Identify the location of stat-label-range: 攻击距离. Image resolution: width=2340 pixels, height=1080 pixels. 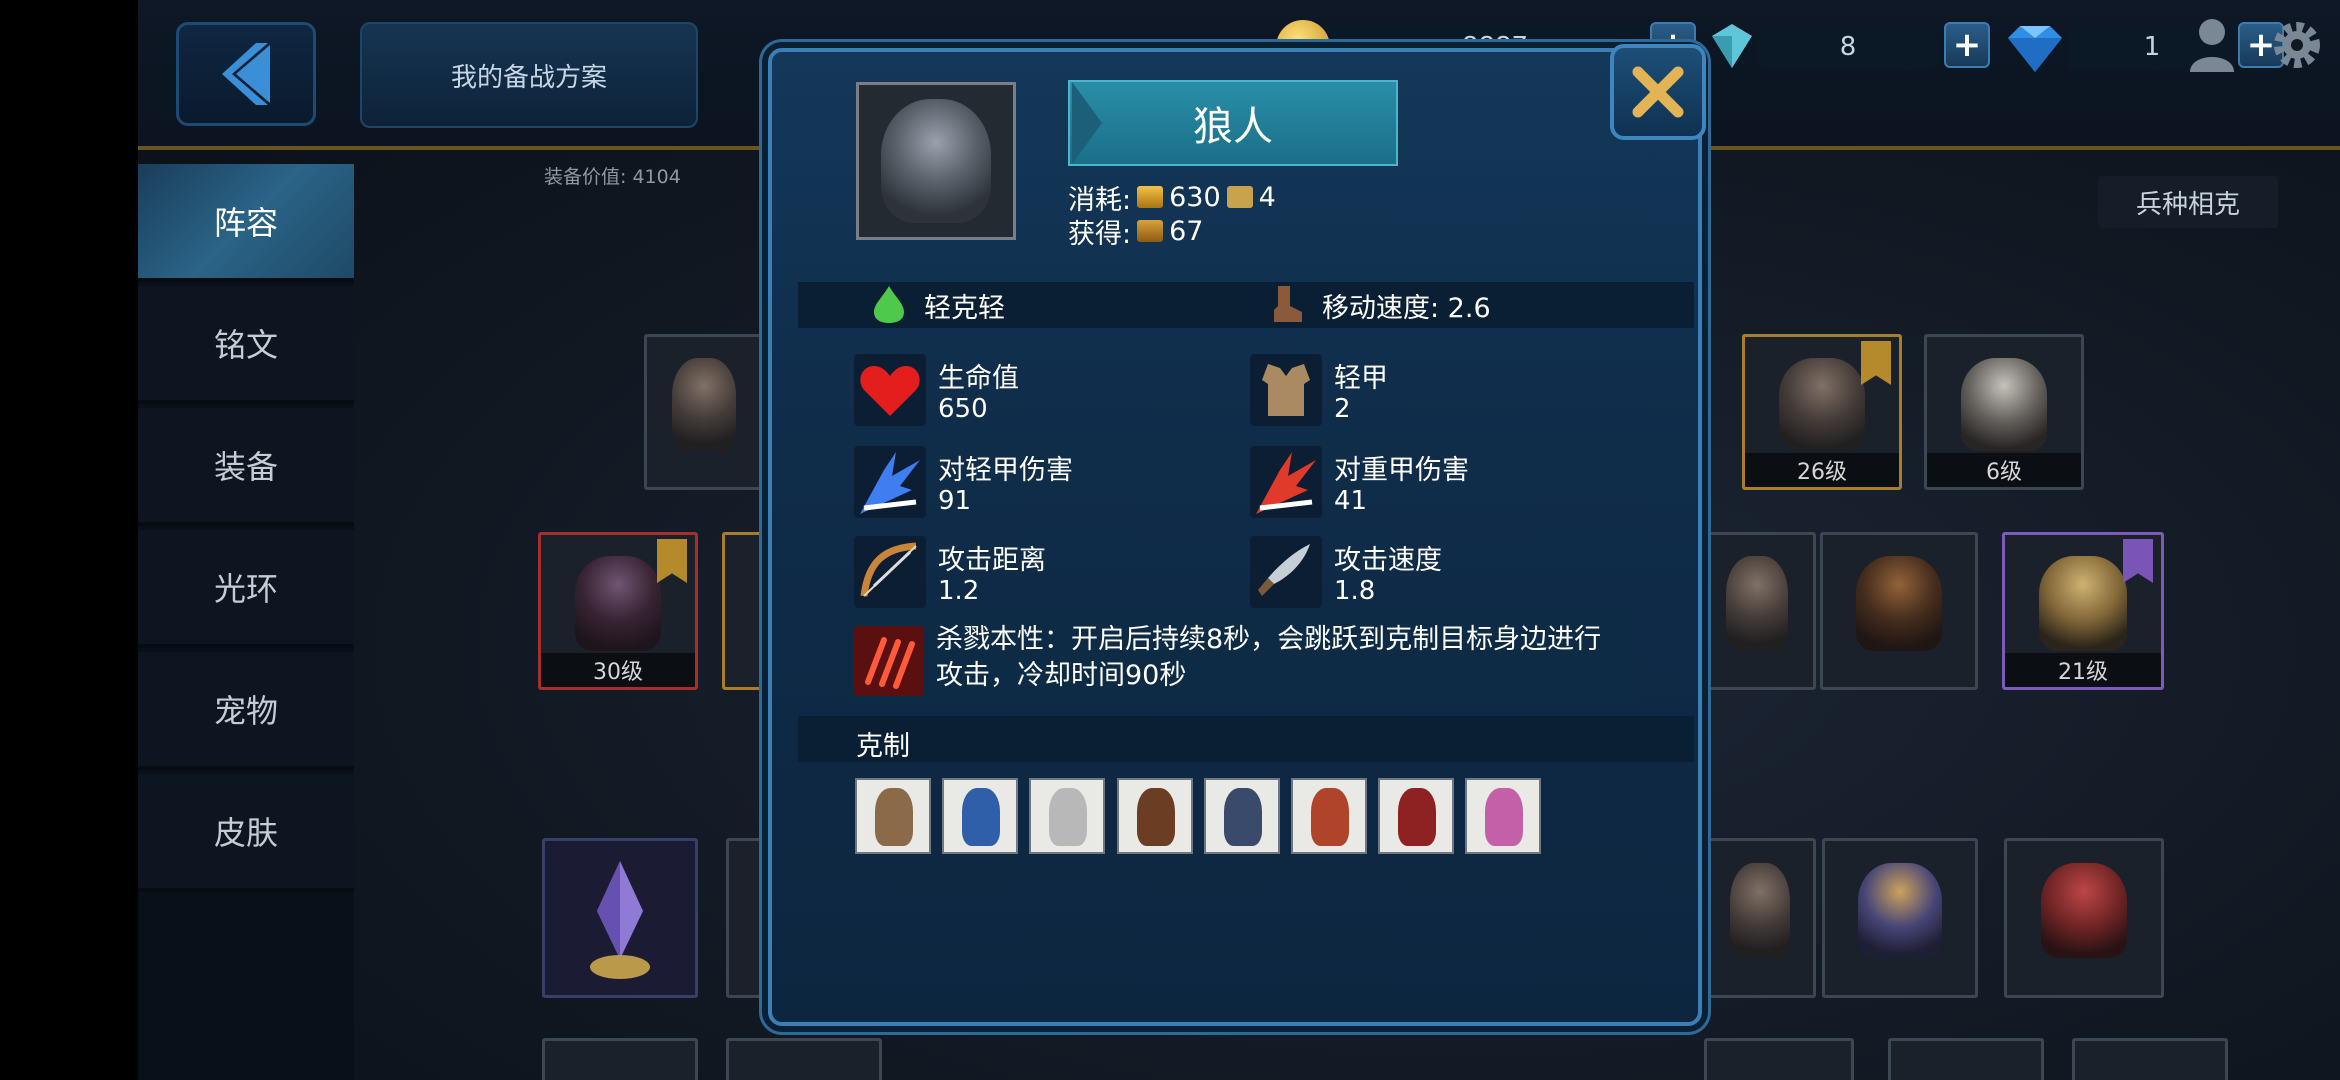
(992, 560).